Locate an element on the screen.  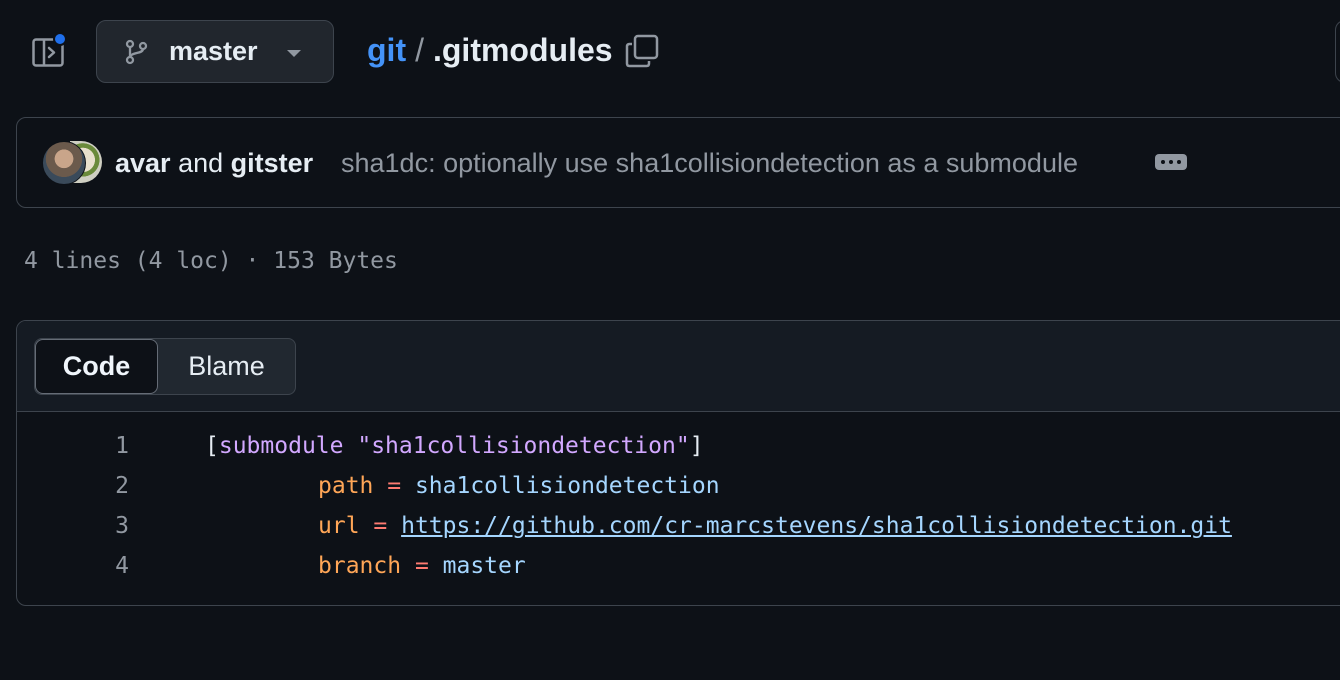
config-key: url is located at coordinates (339, 526).